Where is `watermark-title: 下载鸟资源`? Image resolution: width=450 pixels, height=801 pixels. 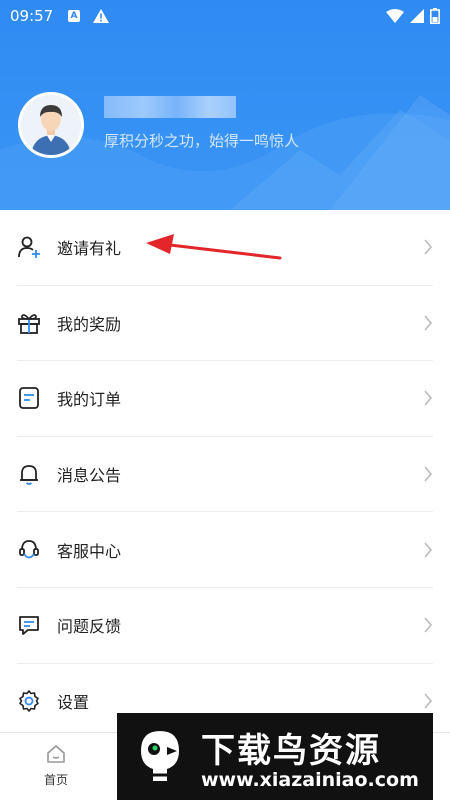 watermark-title: 下载鸟资源 is located at coordinates (291, 751).